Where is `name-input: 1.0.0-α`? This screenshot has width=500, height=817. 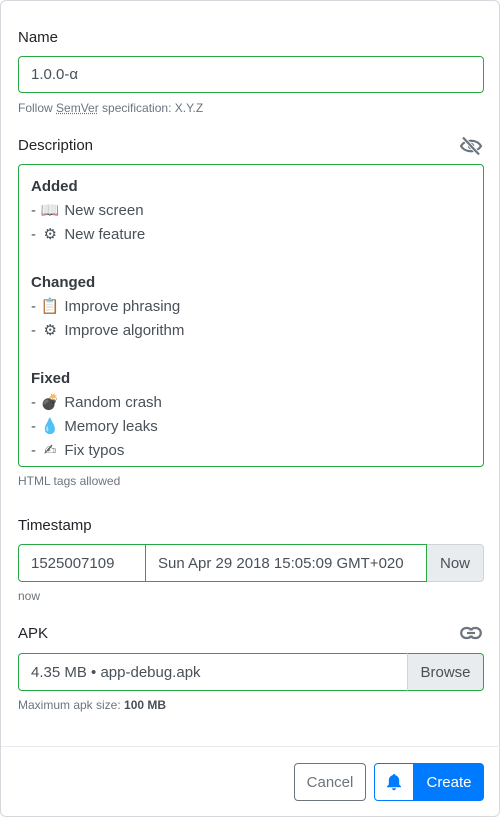
name-input: 1.0.0-α is located at coordinates (251, 74).